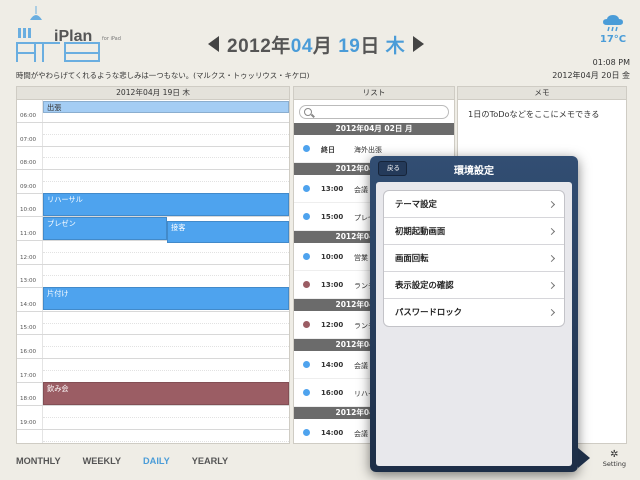 This screenshot has width=640, height=480. I want to click on date-navigator: 2012年04月 19日 木, so click(316, 44).